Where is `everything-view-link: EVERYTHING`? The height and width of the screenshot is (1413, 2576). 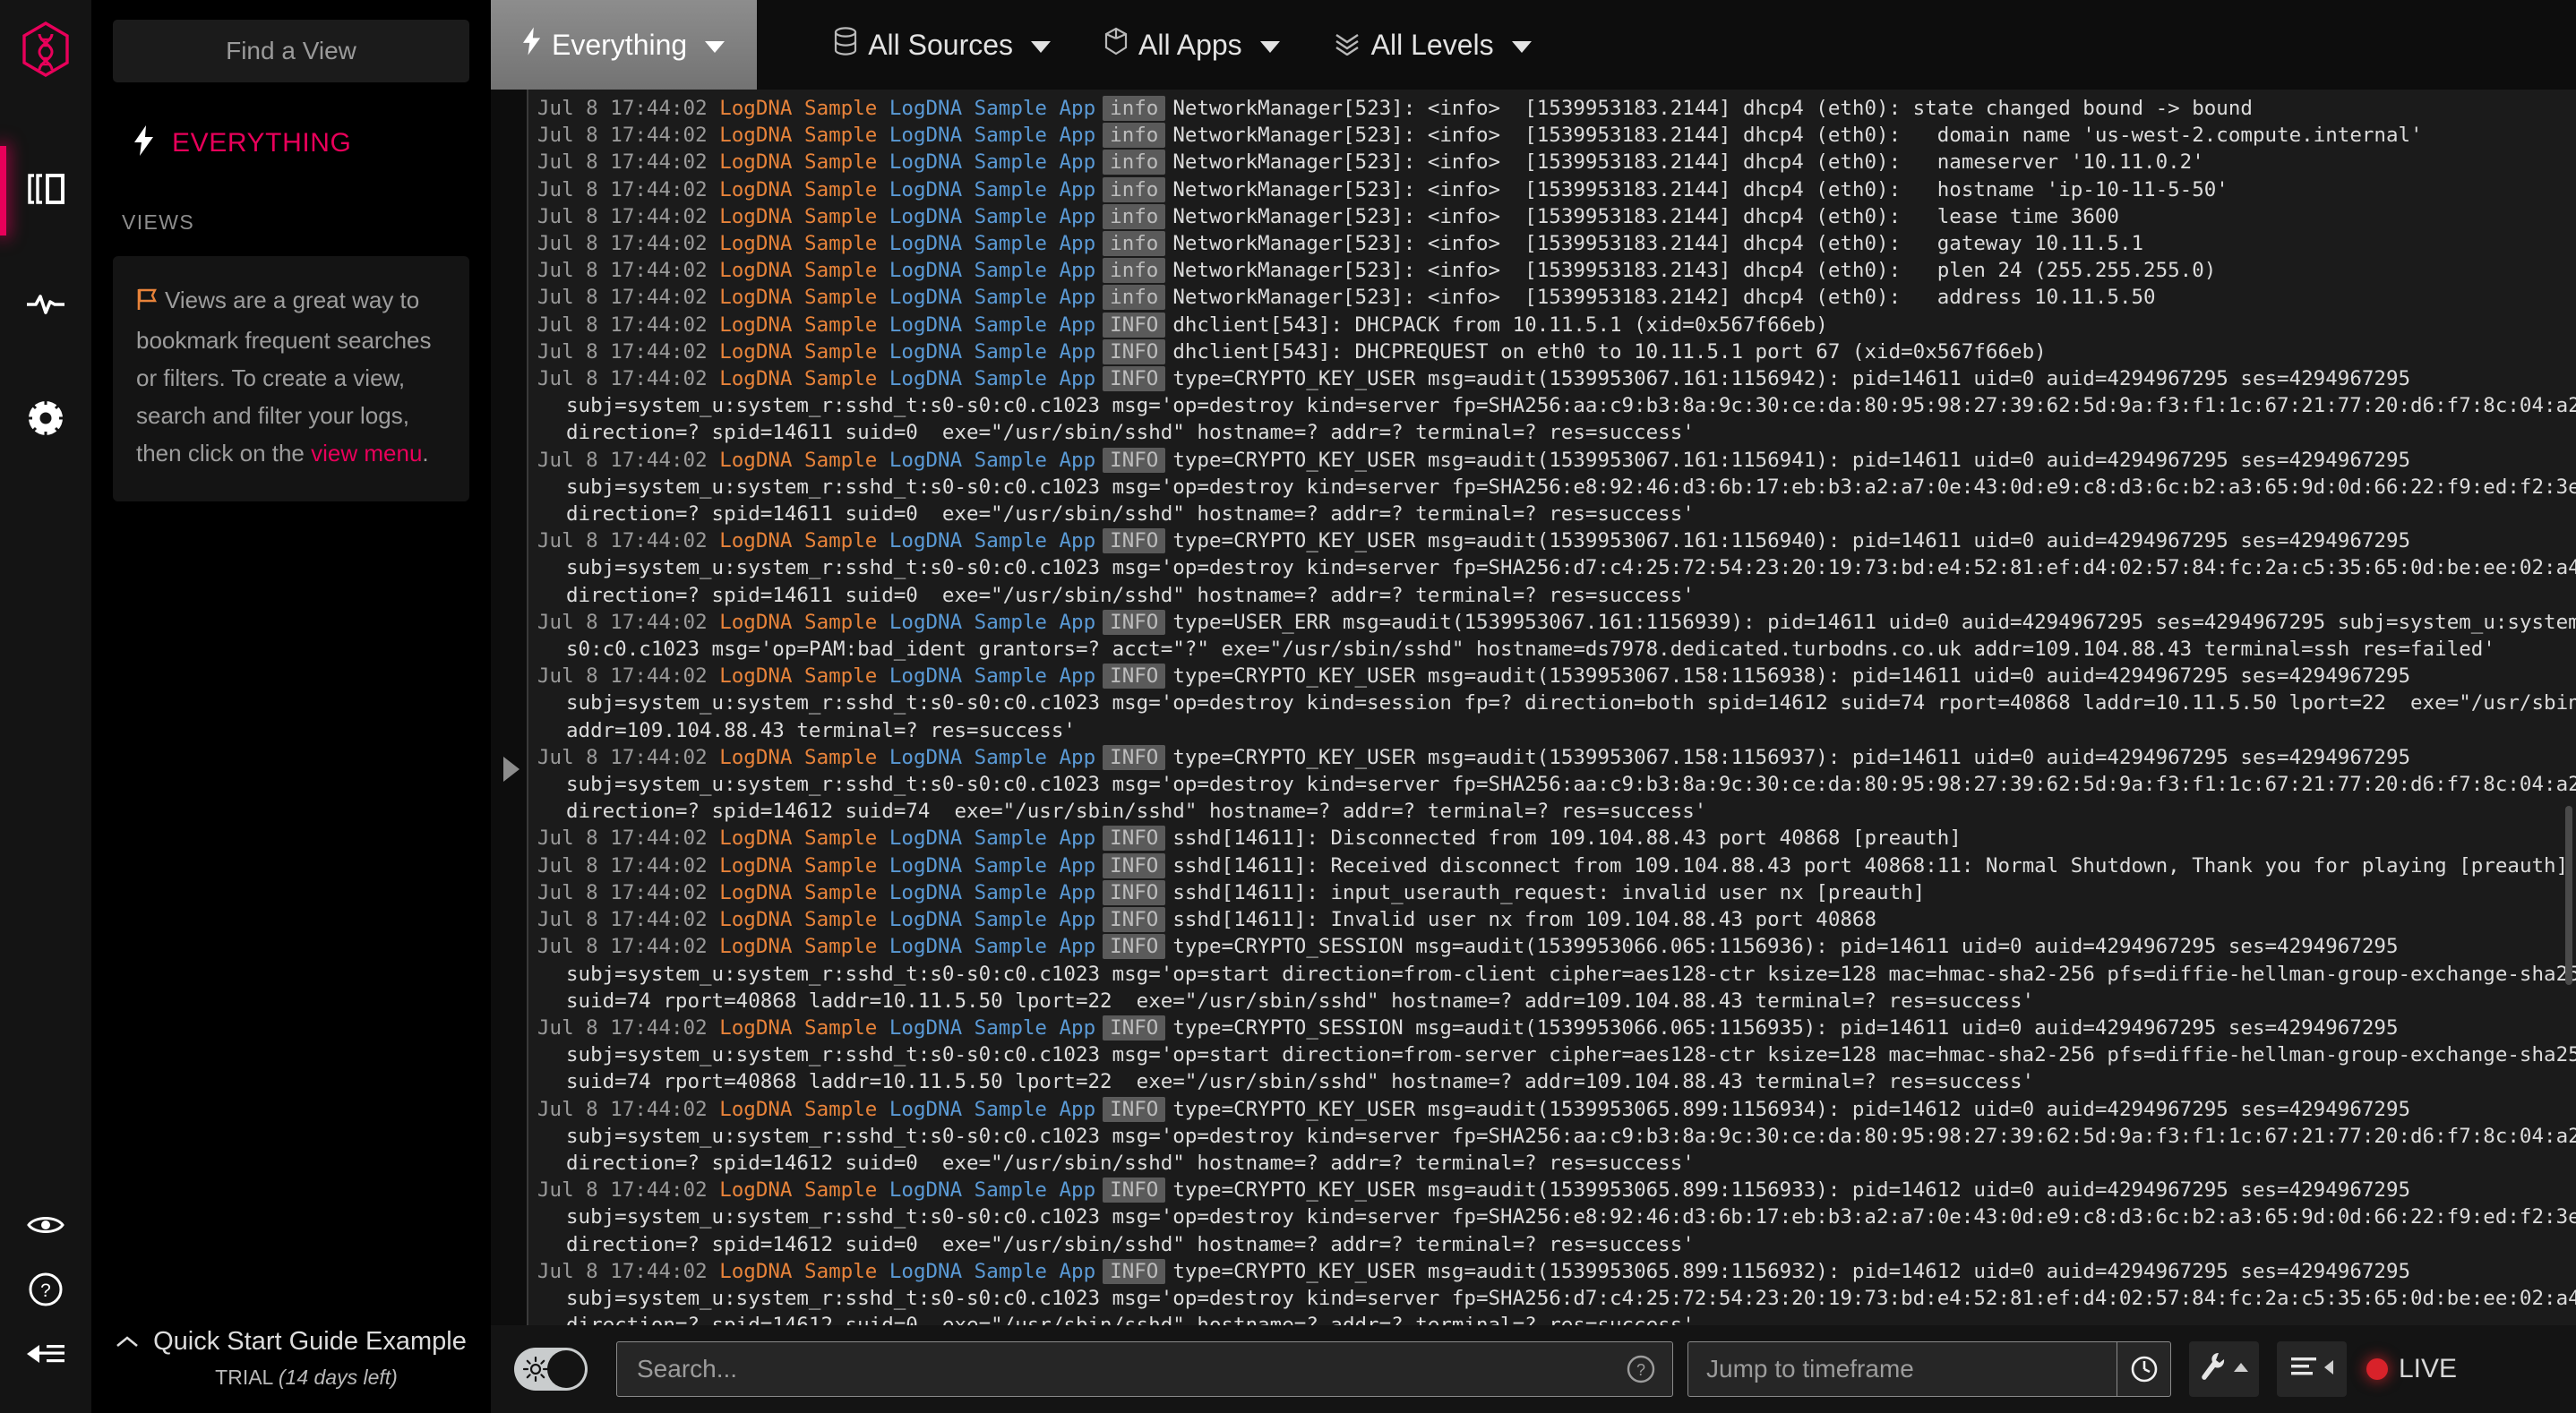
everything-view-link: EVERYTHING is located at coordinates (291, 142).